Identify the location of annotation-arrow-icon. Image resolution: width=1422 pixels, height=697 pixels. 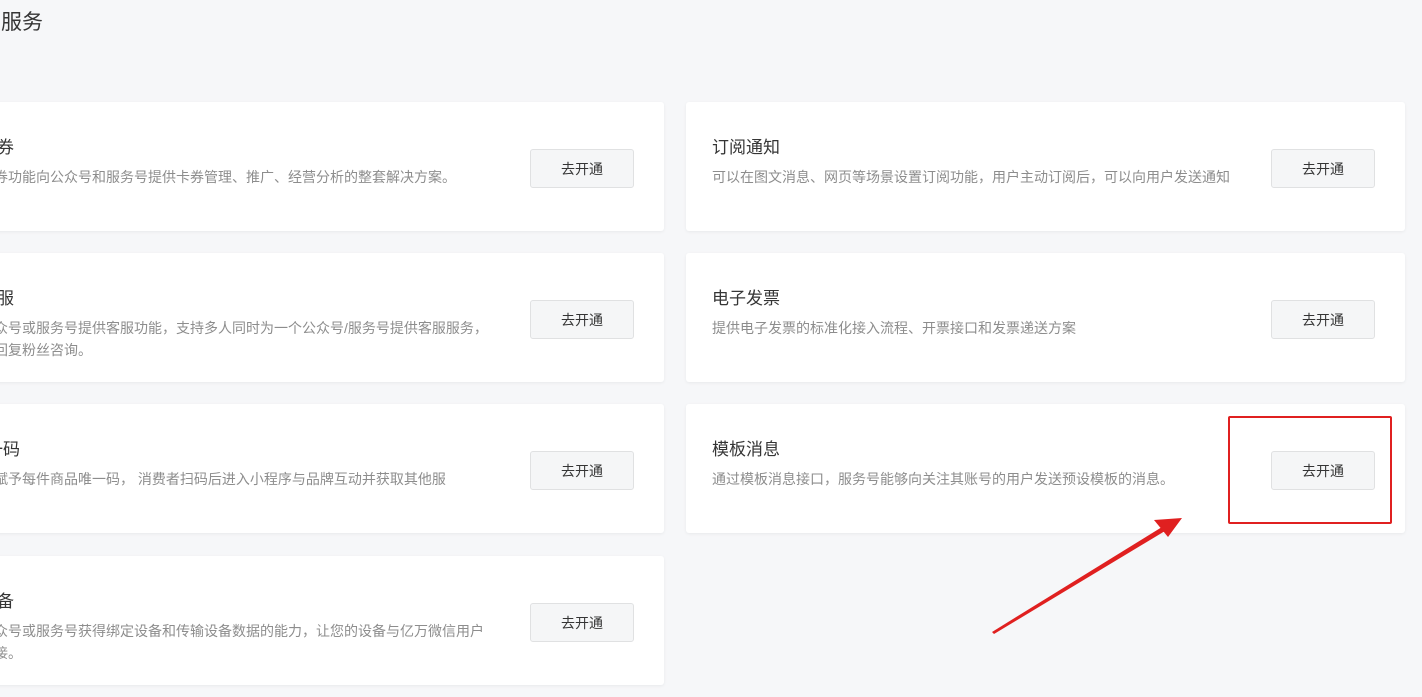
(1087, 576).